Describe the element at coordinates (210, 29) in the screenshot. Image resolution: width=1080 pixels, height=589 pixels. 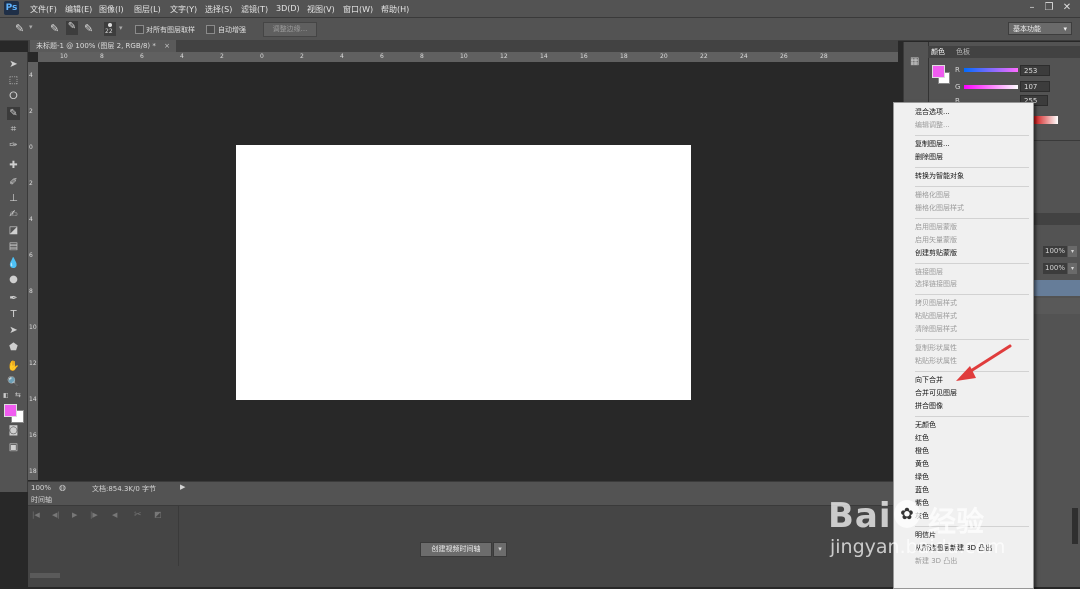
I see `auto-enhance-checkbox` at that location.